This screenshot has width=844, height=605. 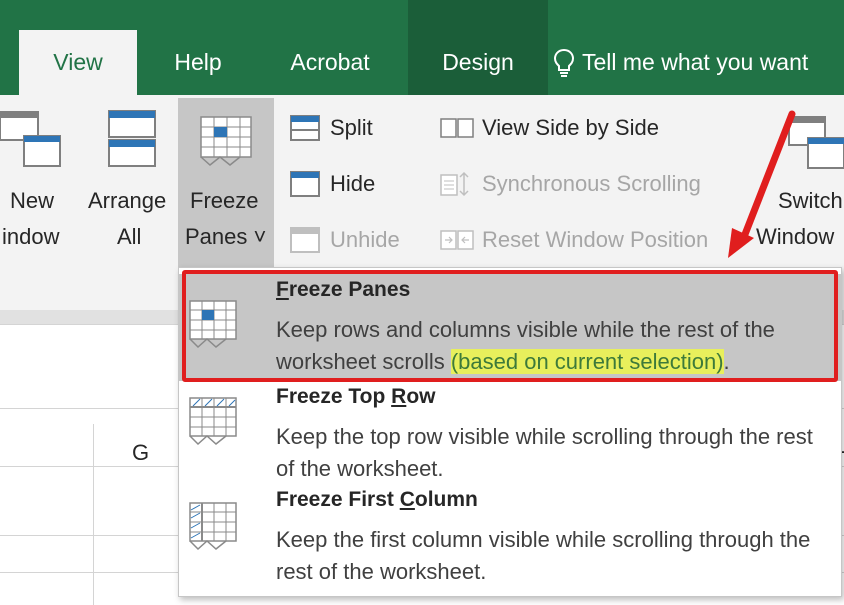 What do you see at coordinates (334, 396) in the screenshot?
I see `freeze-top-row-title-pre: Freeze Top` at bounding box center [334, 396].